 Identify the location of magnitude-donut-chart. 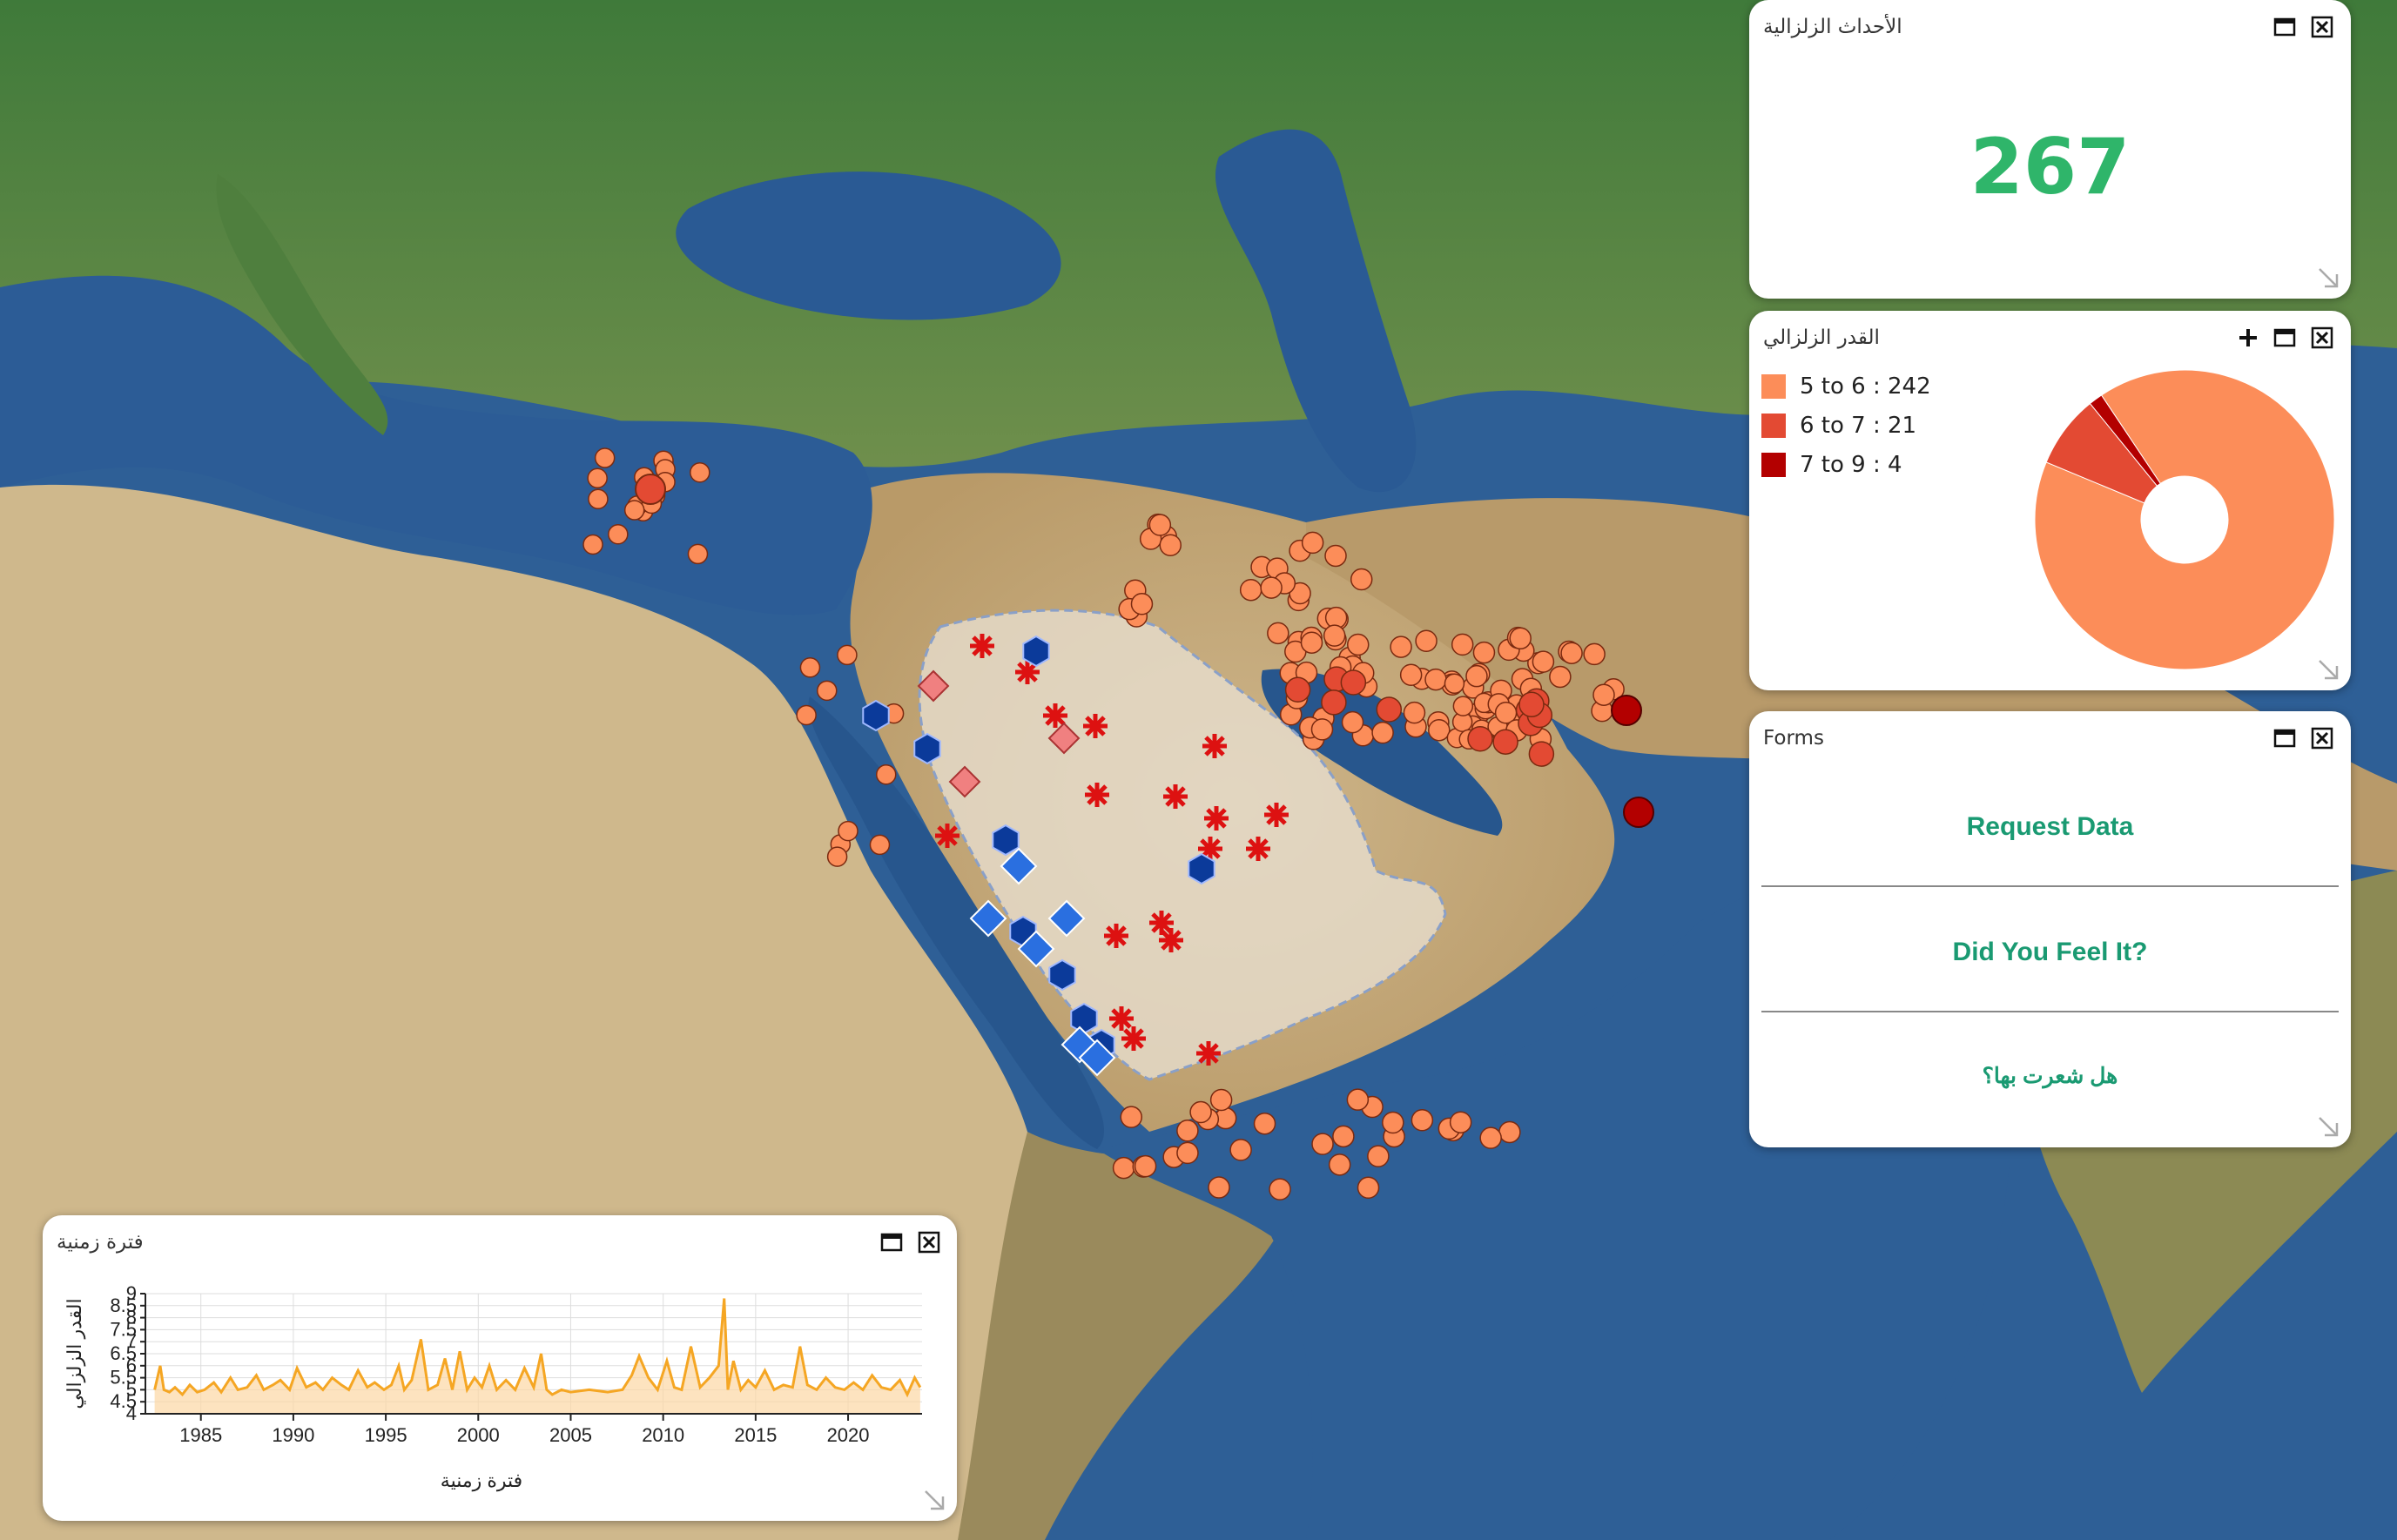
(2184, 519).